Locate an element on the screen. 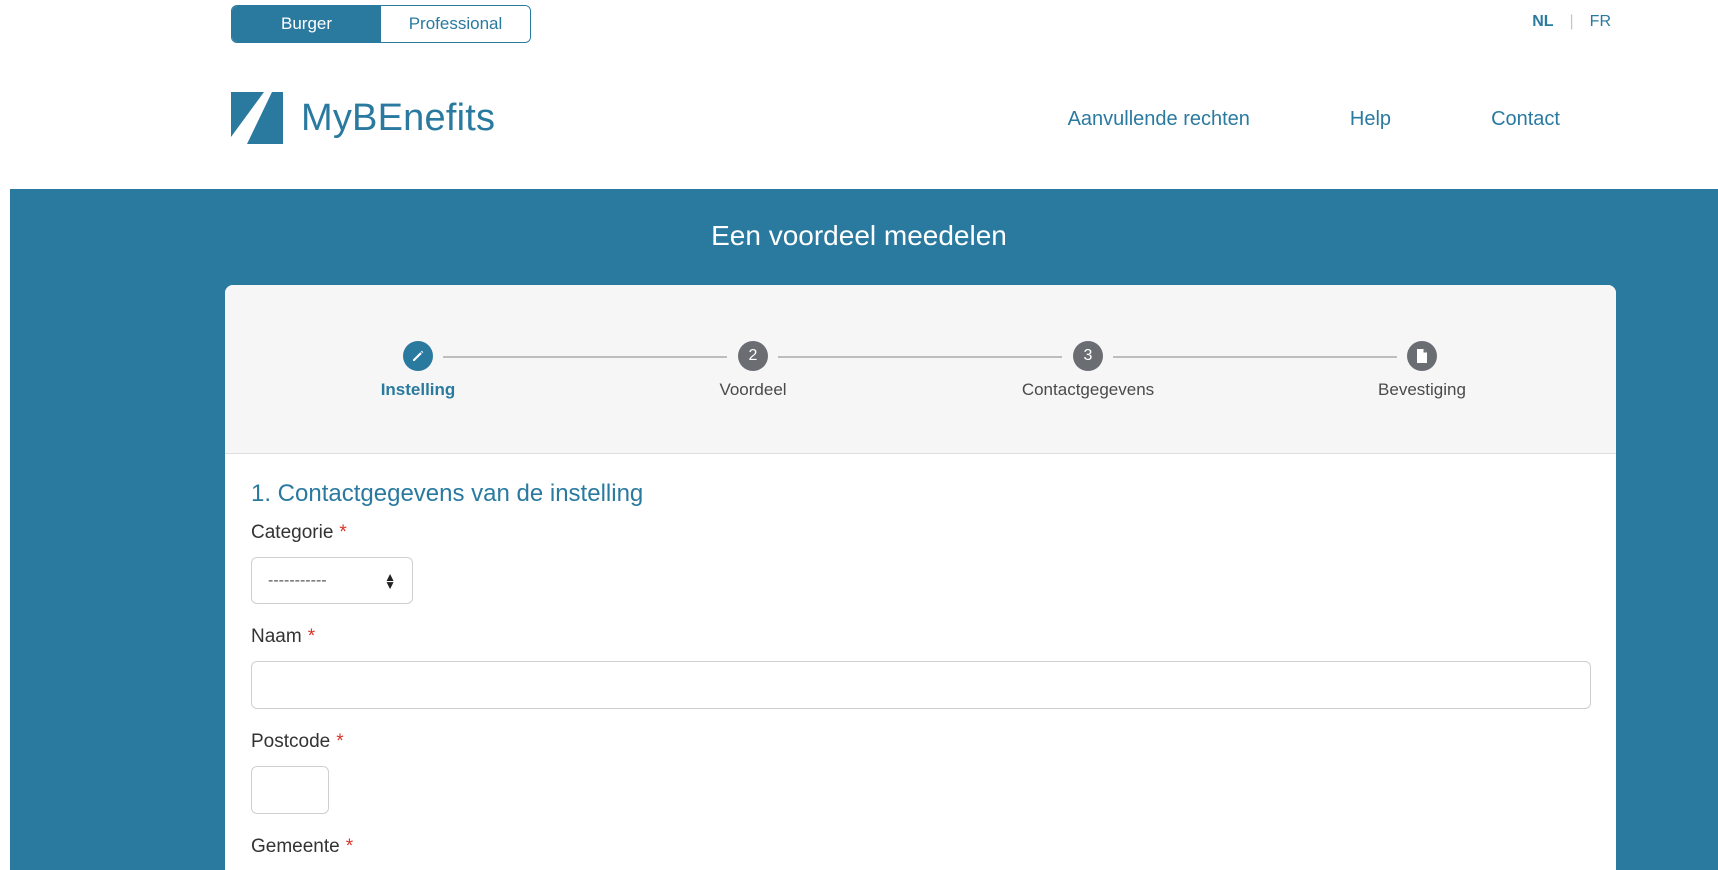 The image size is (1718, 870). language-nl-link: NL is located at coordinates (1542, 22).